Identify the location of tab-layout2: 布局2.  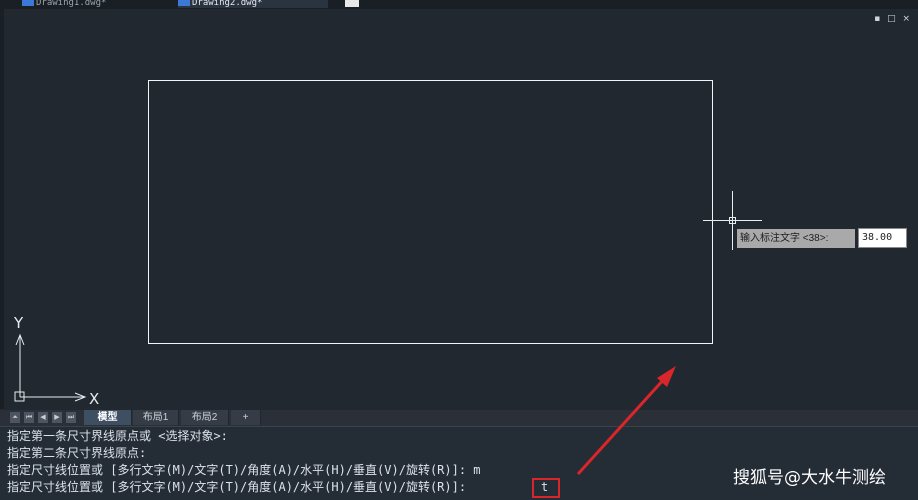
(205, 417).